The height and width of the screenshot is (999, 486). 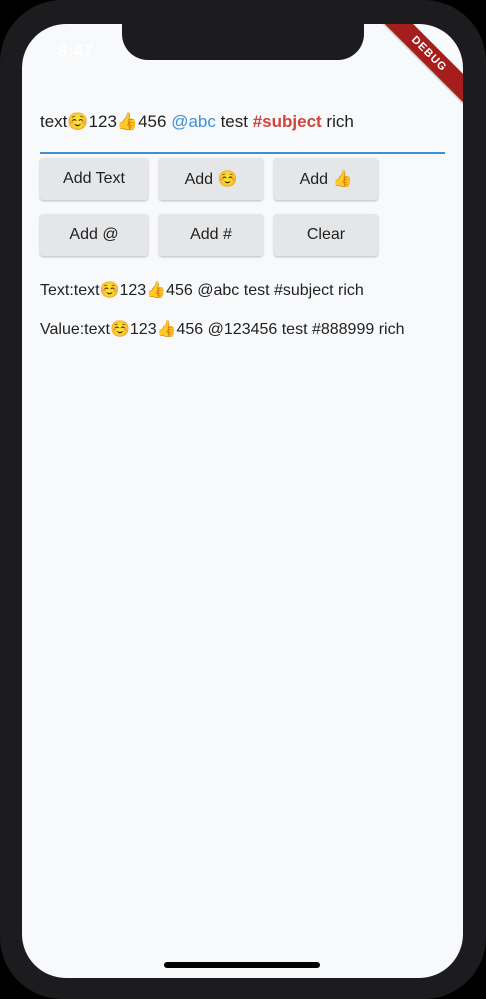 I want to click on add-hashtag-button: Add #, so click(x=211, y=235).